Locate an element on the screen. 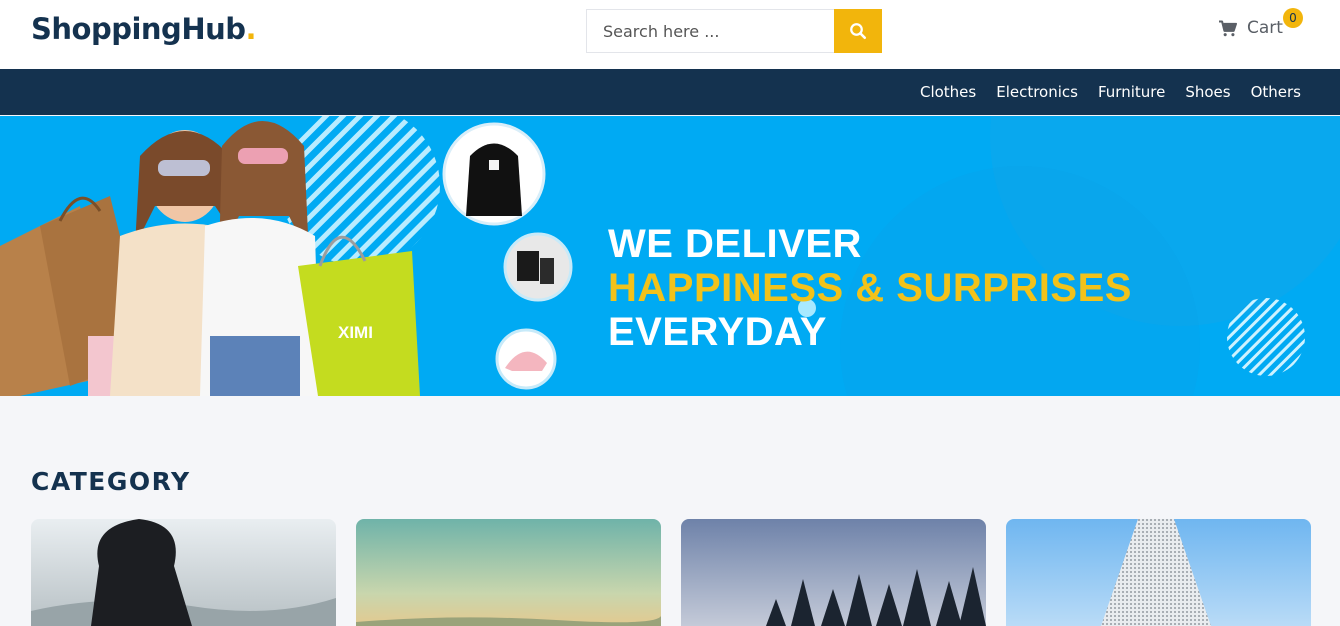 This screenshot has width=1340, height=626. cart-label: Cart is located at coordinates (1265, 28).